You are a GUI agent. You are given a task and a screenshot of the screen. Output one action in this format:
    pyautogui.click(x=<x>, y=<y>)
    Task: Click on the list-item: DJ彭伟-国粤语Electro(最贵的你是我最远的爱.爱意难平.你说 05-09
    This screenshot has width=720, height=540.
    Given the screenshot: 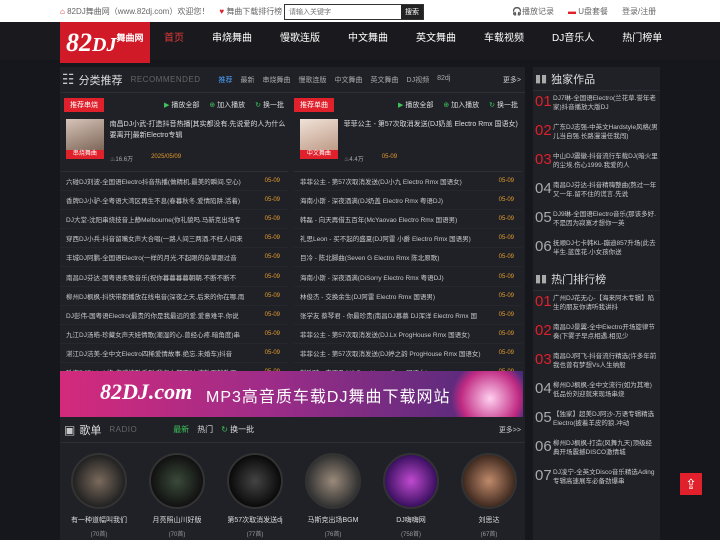 What is the action you would take?
    pyautogui.click(x=174, y=315)
    